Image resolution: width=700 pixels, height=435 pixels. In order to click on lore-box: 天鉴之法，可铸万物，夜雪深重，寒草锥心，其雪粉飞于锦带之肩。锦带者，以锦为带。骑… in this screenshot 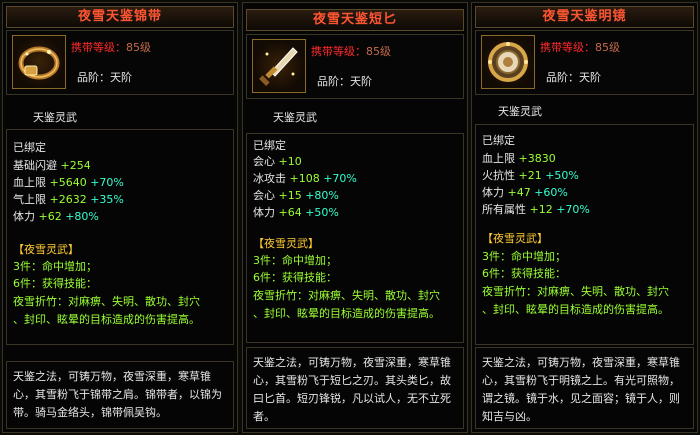, I will do `click(120, 395)`.